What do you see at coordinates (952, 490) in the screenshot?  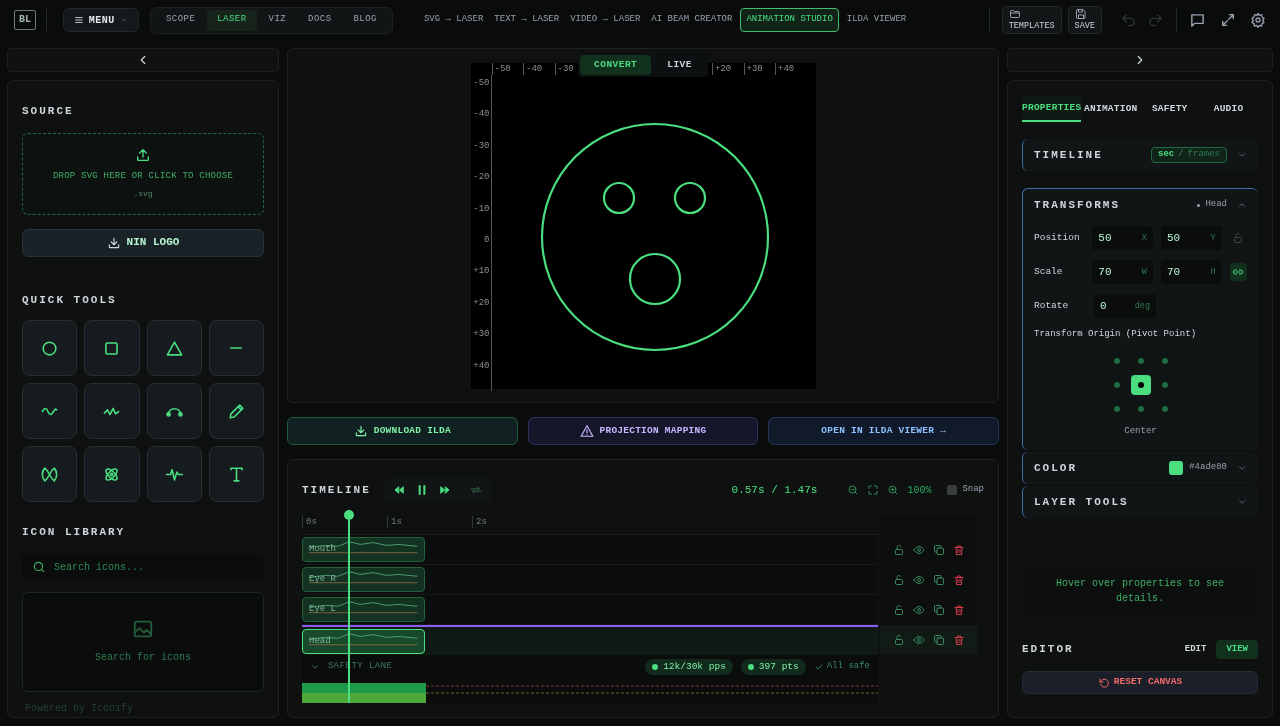 I see `snap-checkbox` at bounding box center [952, 490].